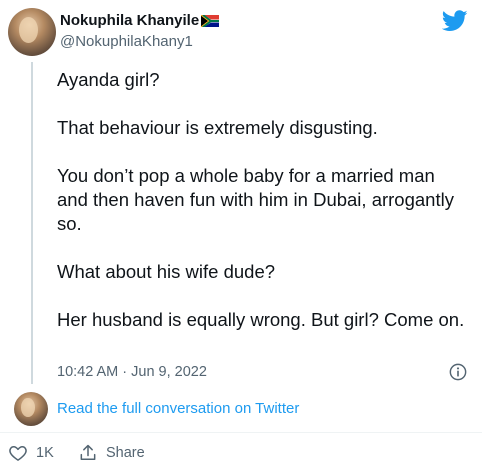 The width and height of the screenshot is (482, 468). What do you see at coordinates (178, 408) in the screenshot?
I see `read-full-conversation-link: Read the full conversation on Twitter` at bounding box center [178, 408].